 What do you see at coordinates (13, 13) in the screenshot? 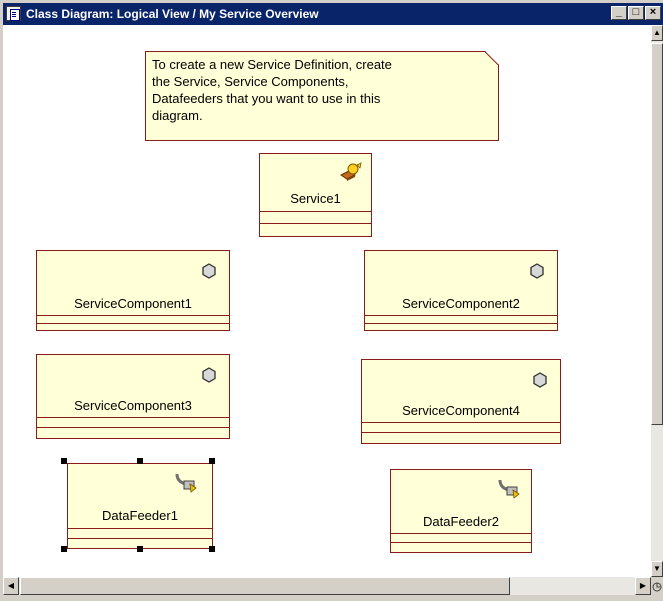
I see `document-icon` at bounding box center [13, 13].